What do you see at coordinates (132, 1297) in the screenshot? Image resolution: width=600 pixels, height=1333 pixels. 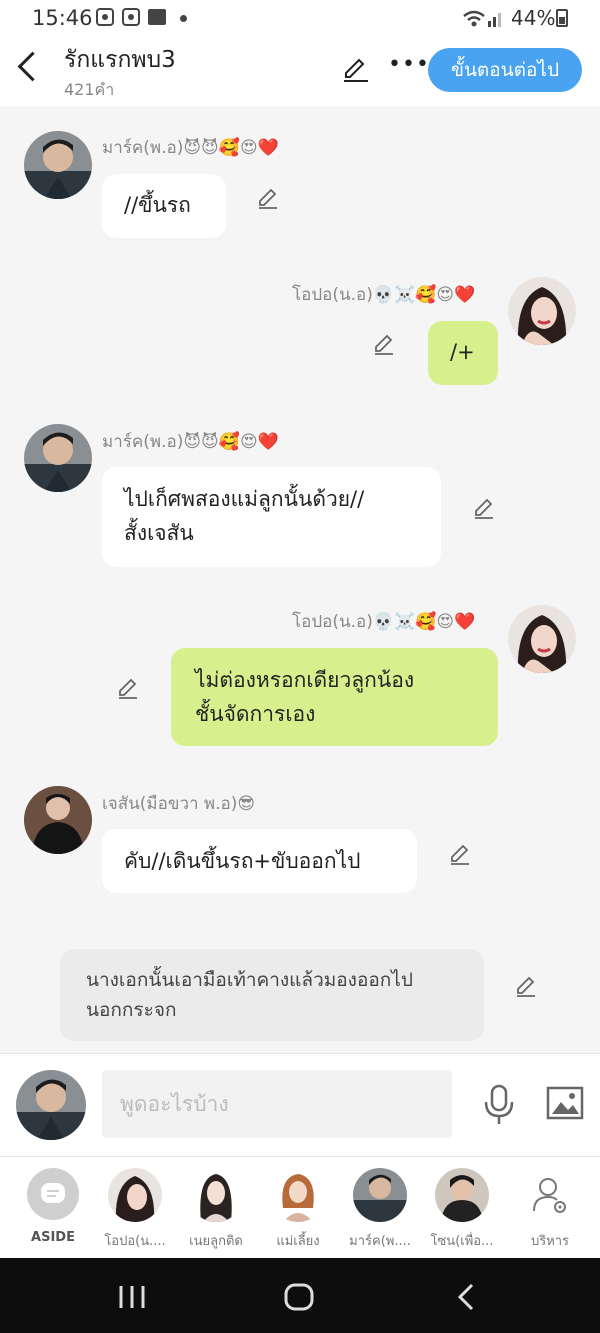 I see `recent-apps-icon` at bounding box center [132, 1297].